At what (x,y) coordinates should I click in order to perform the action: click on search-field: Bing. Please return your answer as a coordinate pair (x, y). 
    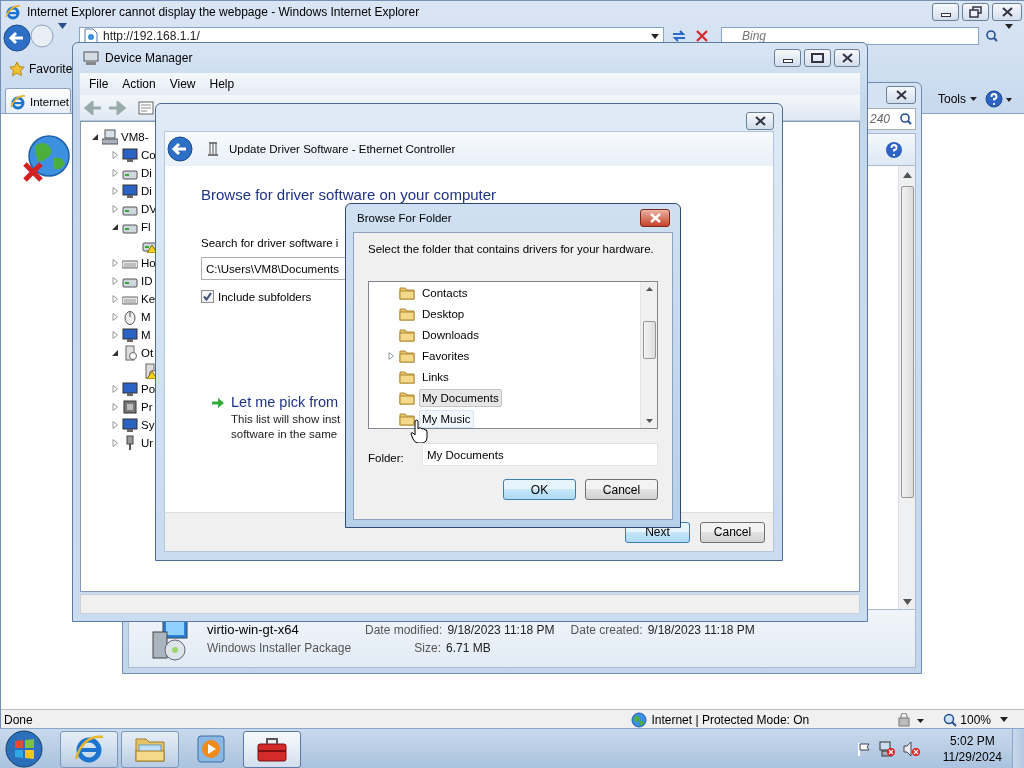
    Looking at the image, I should click on (850, 36).